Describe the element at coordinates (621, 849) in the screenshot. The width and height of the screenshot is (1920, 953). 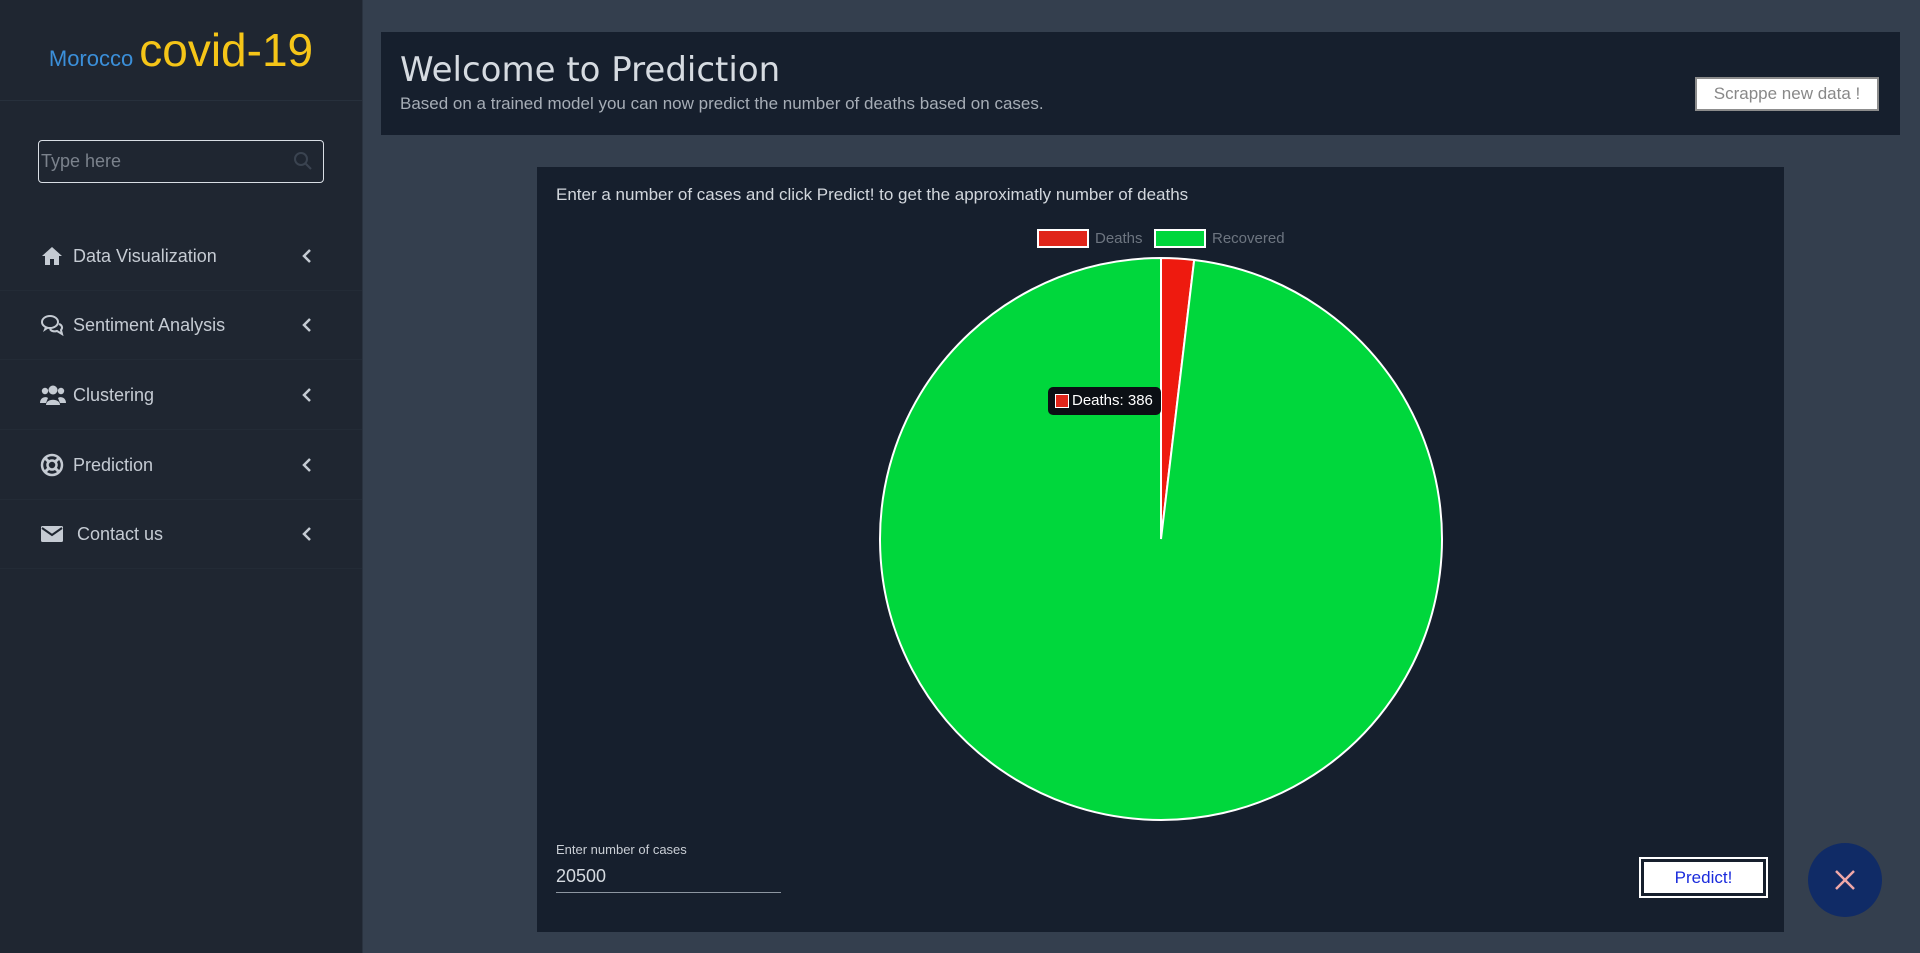
I see `cases-field-label: Enter number of cases` at that location.